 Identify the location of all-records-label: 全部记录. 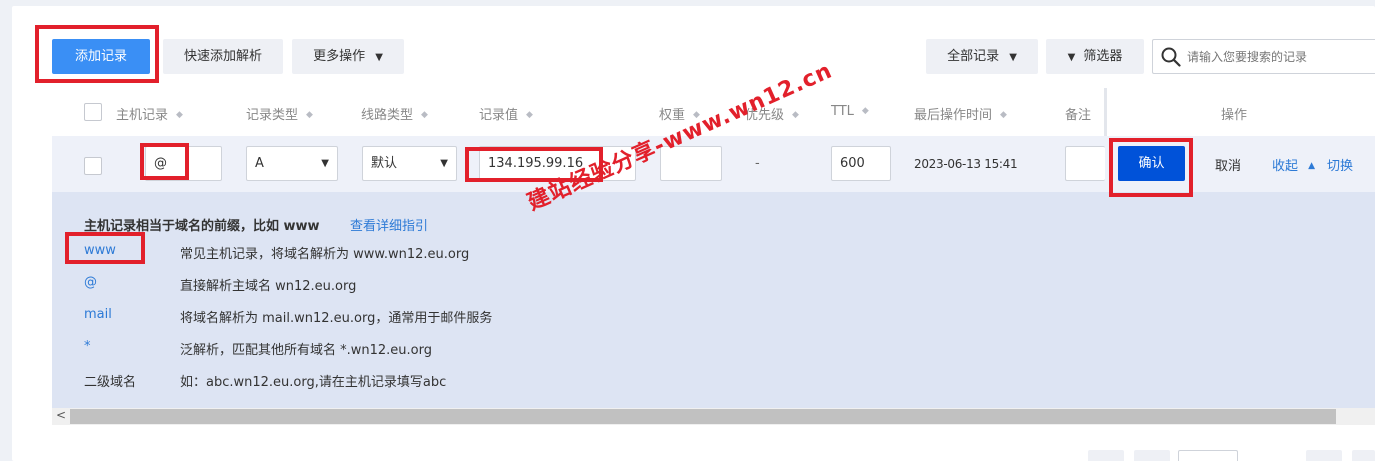
(973, 56).